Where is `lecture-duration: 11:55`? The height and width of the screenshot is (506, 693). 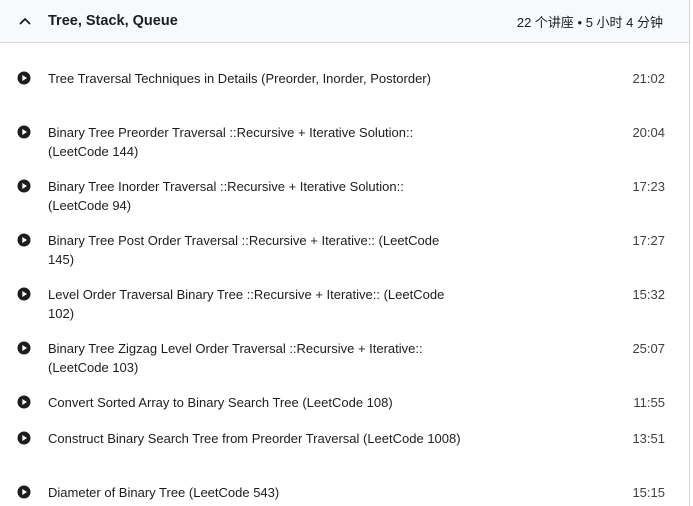 lecture-duration: 11:55 is located at coordinates (649, 402).